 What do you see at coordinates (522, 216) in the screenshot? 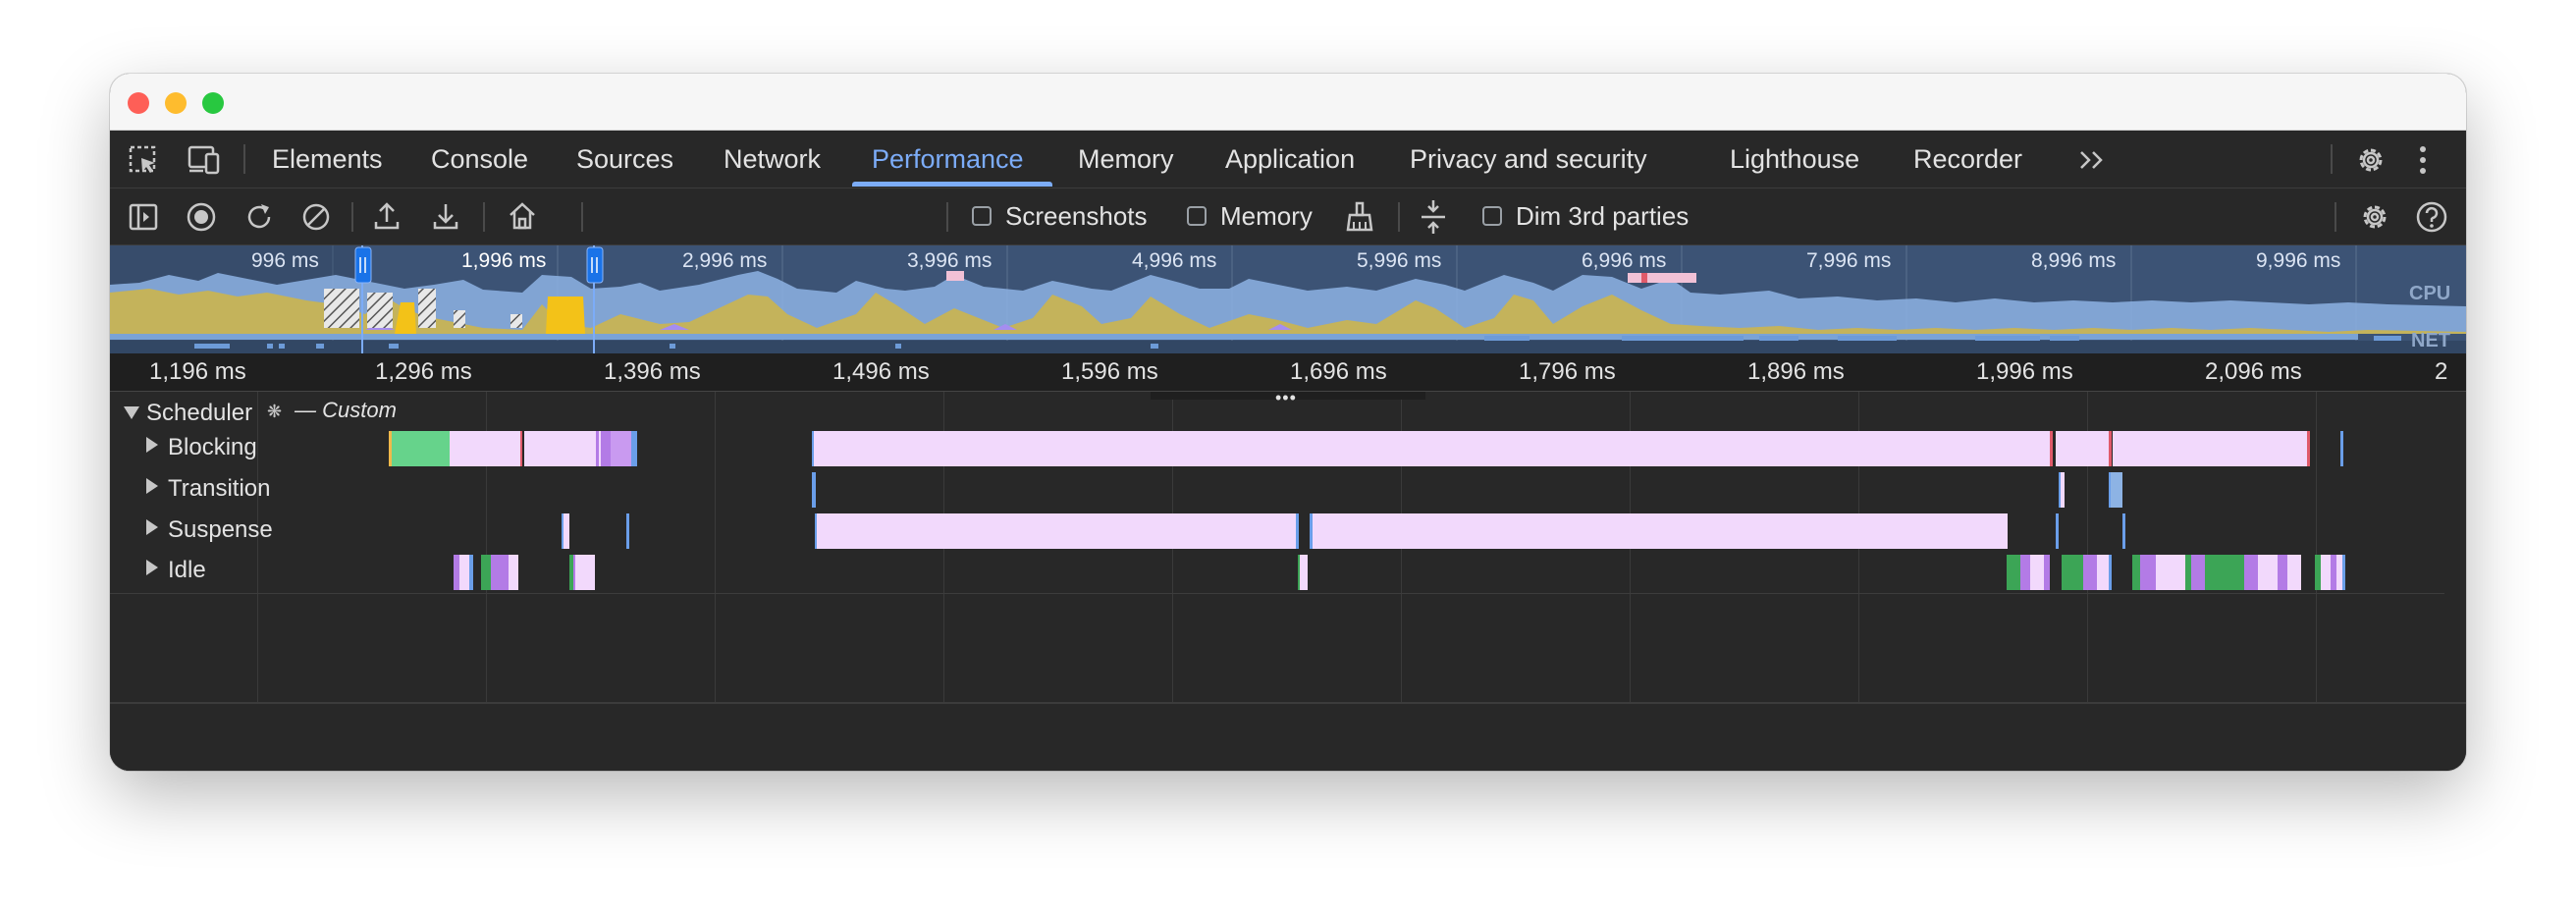
I see `home-icon` at bounding box center [522, 216].